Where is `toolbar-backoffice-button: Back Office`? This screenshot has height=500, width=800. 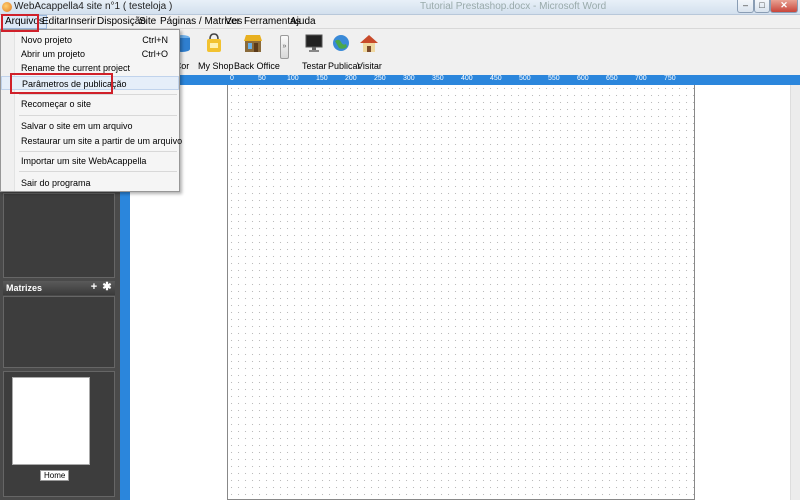
toolbar-backoffice-button: Back Office is located at coordinates (257, 52).